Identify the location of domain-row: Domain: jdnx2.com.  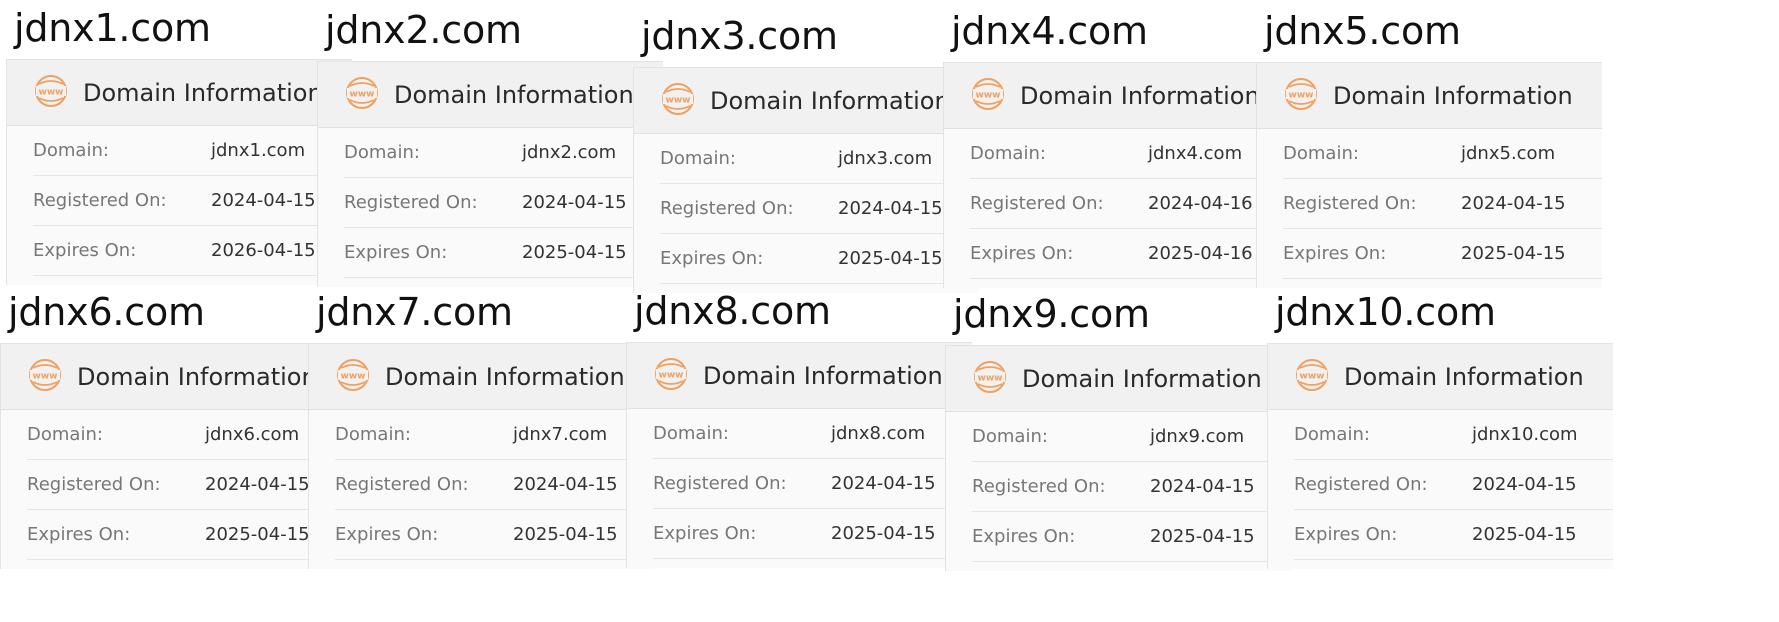
(503, 153).